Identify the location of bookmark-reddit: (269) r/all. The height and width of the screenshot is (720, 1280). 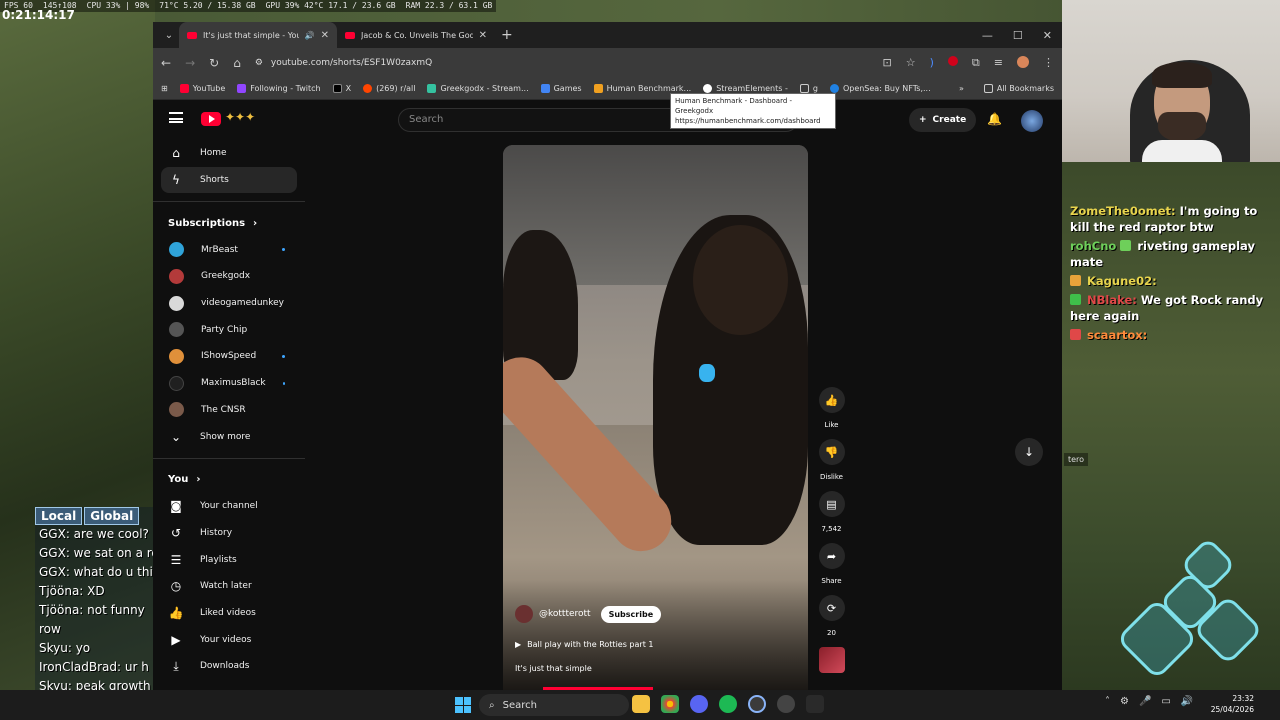
(389, 88).